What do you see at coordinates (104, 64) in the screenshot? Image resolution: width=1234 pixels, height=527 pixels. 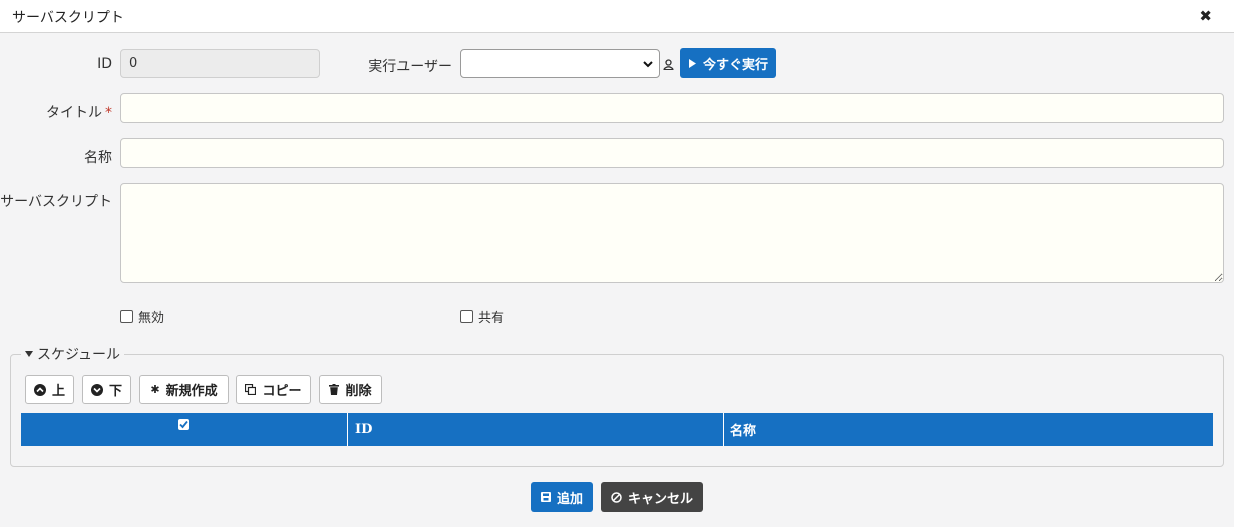 I see `id-label: ID` at bounding box center [104, 64].